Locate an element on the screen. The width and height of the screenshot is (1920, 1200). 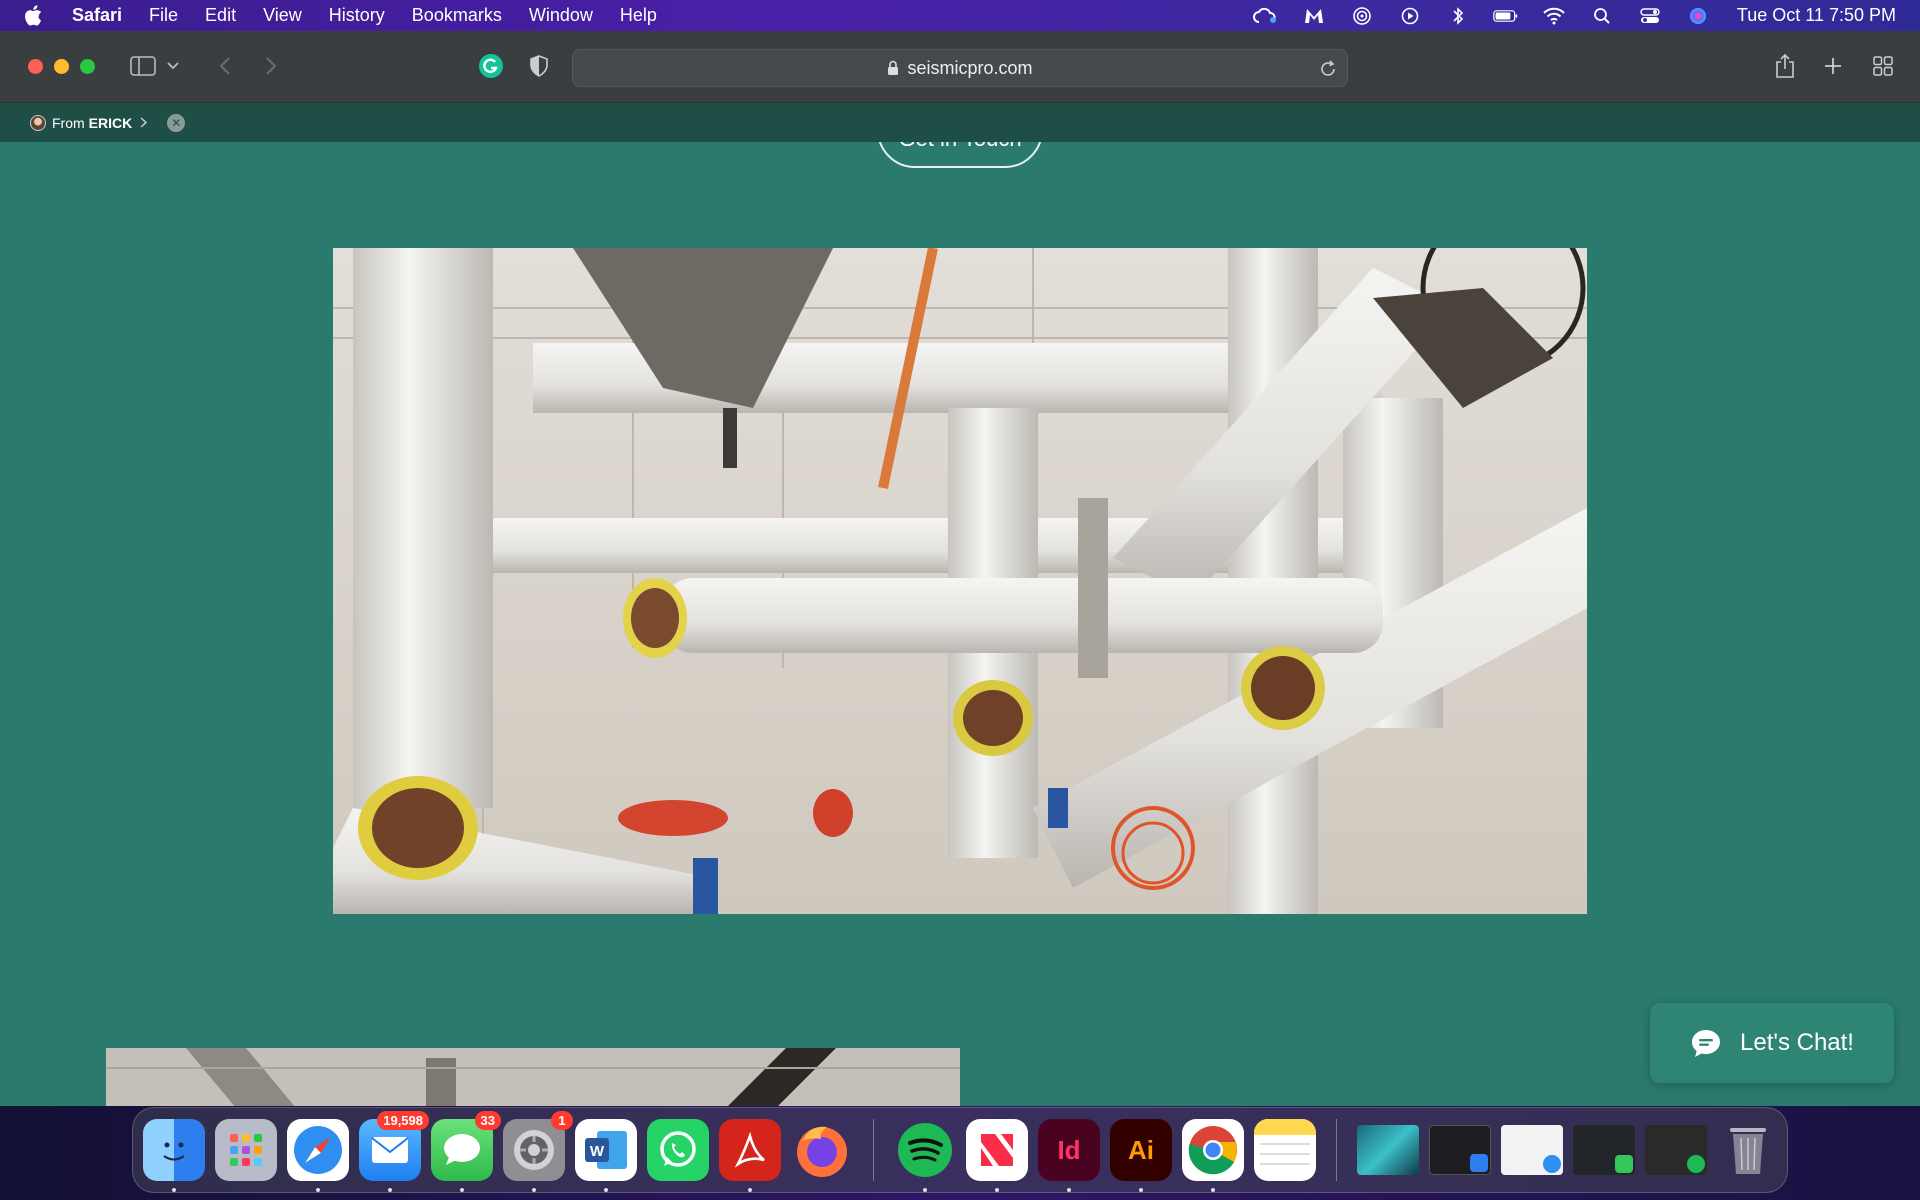
chevron-down-icon is located at coordinates (173, 66).